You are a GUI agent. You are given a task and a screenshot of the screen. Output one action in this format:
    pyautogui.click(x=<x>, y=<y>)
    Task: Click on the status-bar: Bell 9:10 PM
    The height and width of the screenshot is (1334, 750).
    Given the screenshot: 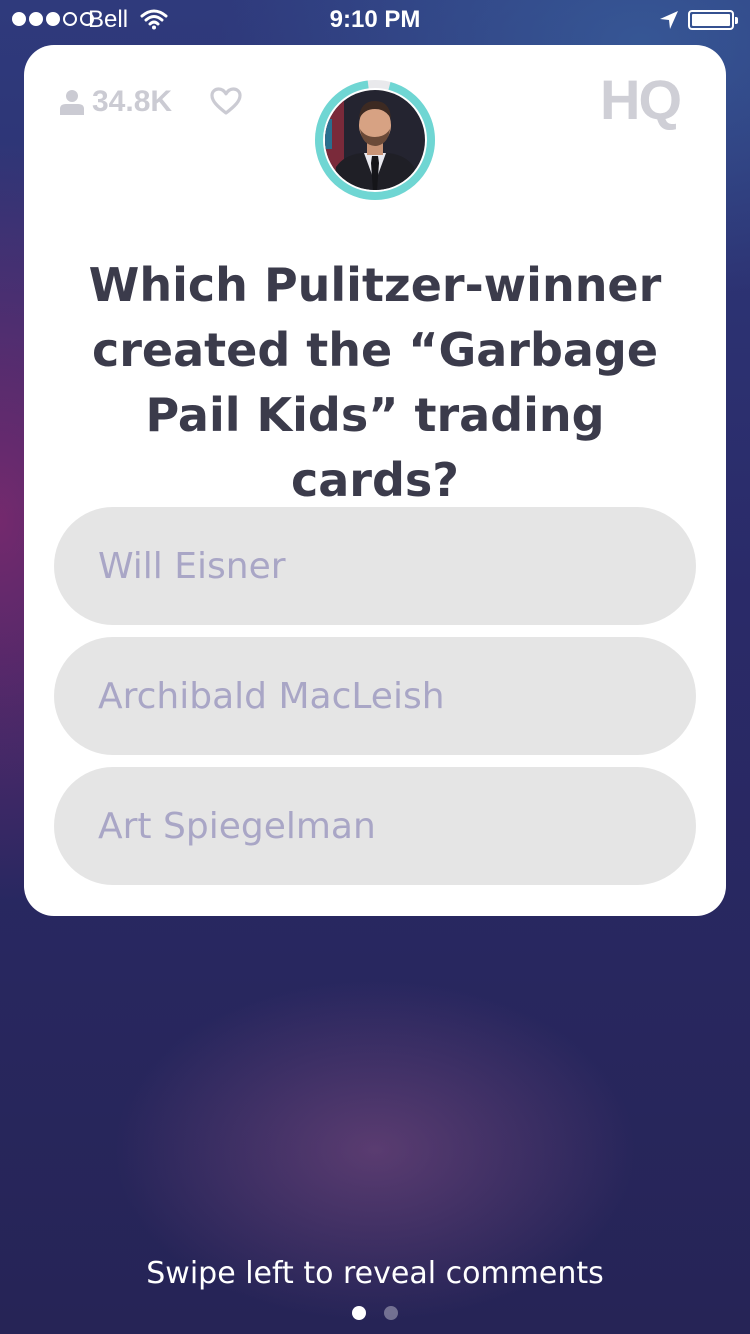 What is the action you would take?
    pyautogui.click(x=375, y=20)
    